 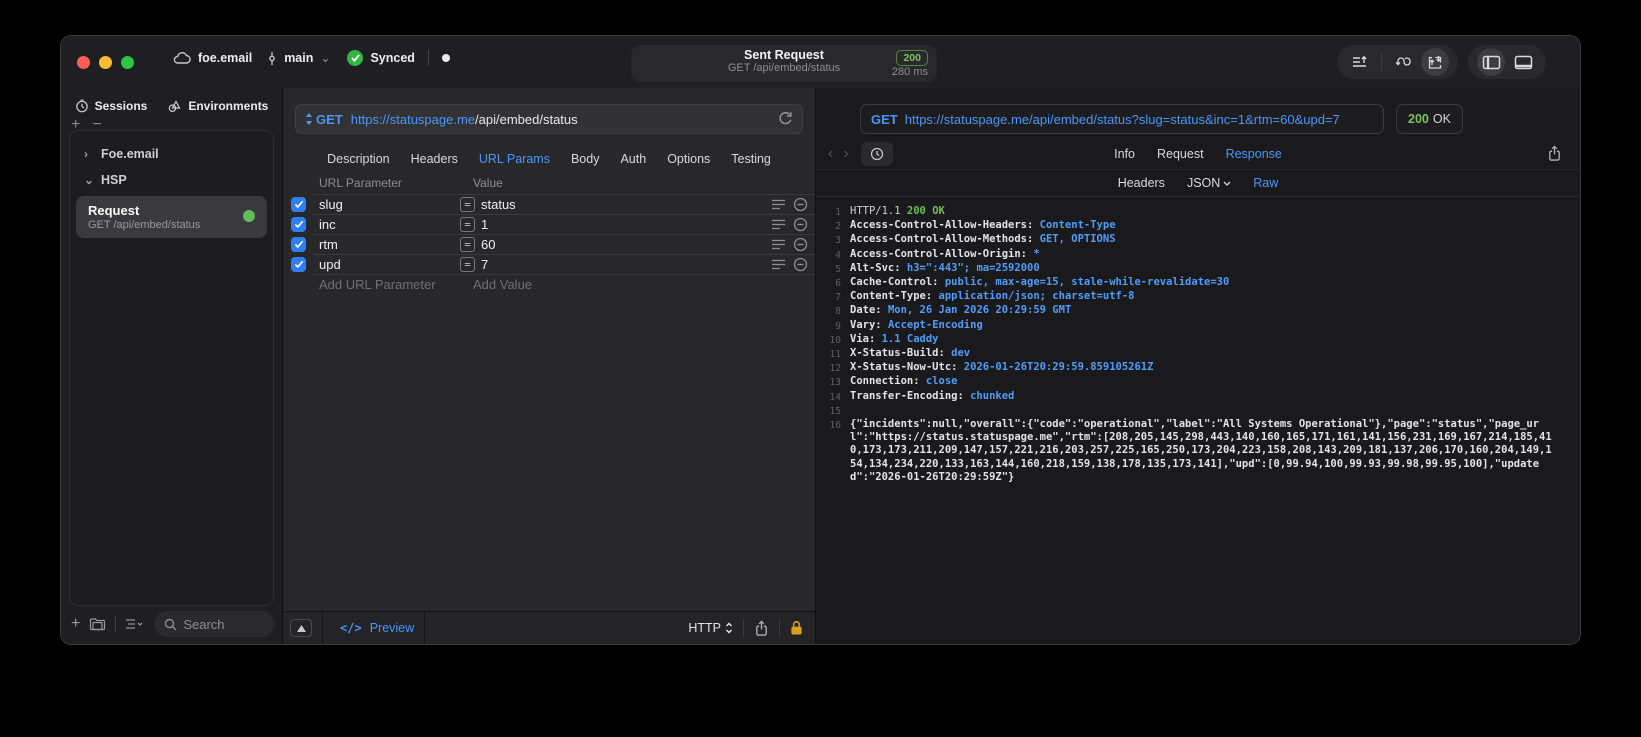 What do you see at coordinates (351, 628) in the screenshot?
I see `code-icon: </>` at bounding box center [351, 628].